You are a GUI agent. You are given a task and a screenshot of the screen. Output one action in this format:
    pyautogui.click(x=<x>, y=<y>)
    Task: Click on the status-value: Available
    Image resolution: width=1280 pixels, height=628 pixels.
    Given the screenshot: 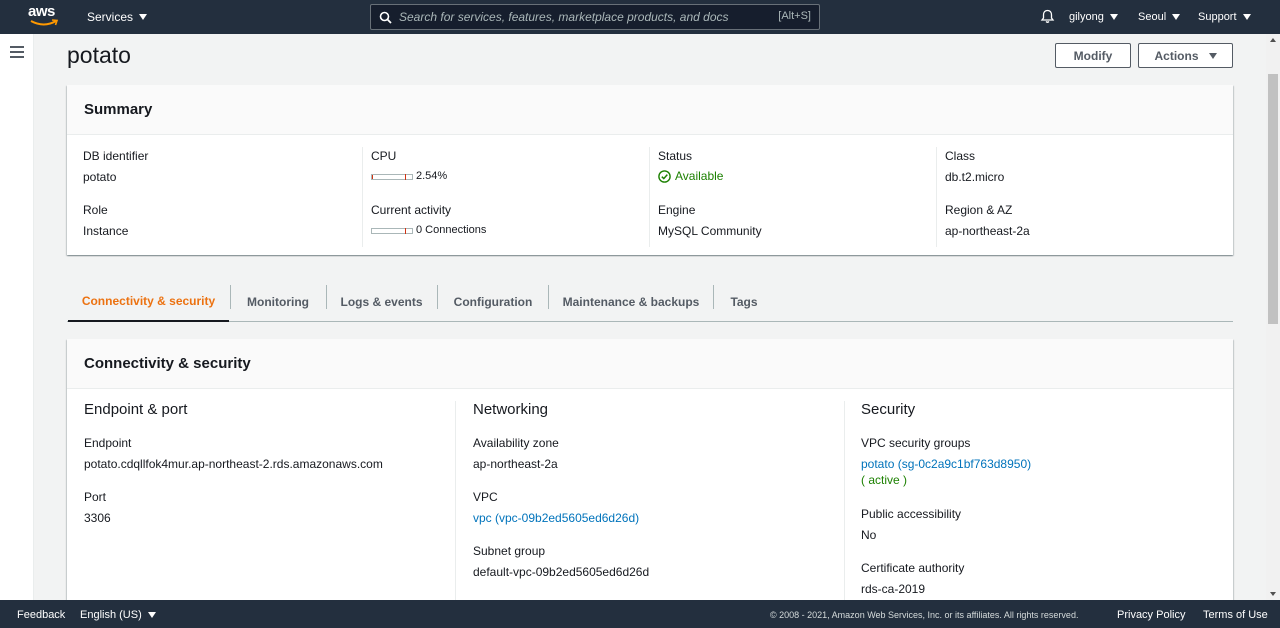 What is the action you would take?
    pyautogui.click(x=690, y=176)
    